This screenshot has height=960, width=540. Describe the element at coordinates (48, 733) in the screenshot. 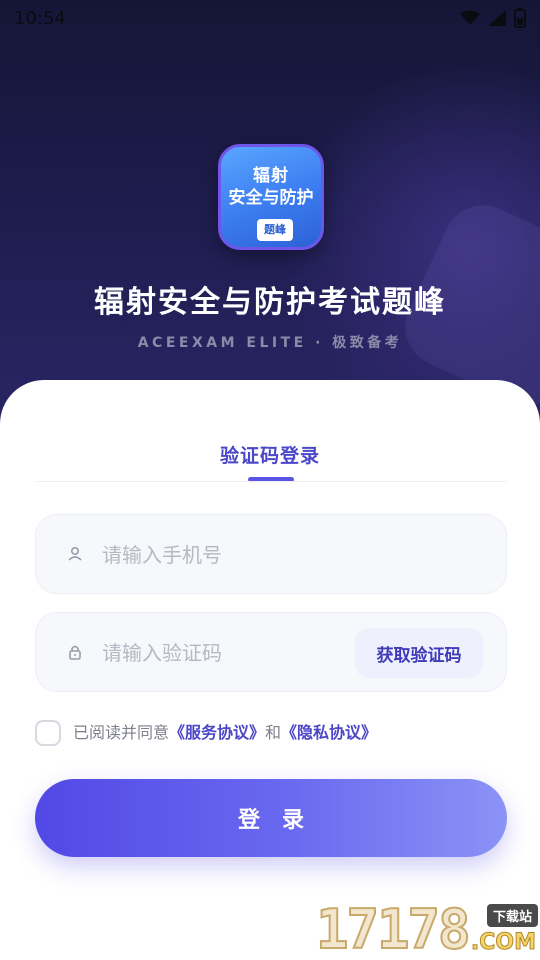

I see `agreement-checkbox` at that location.